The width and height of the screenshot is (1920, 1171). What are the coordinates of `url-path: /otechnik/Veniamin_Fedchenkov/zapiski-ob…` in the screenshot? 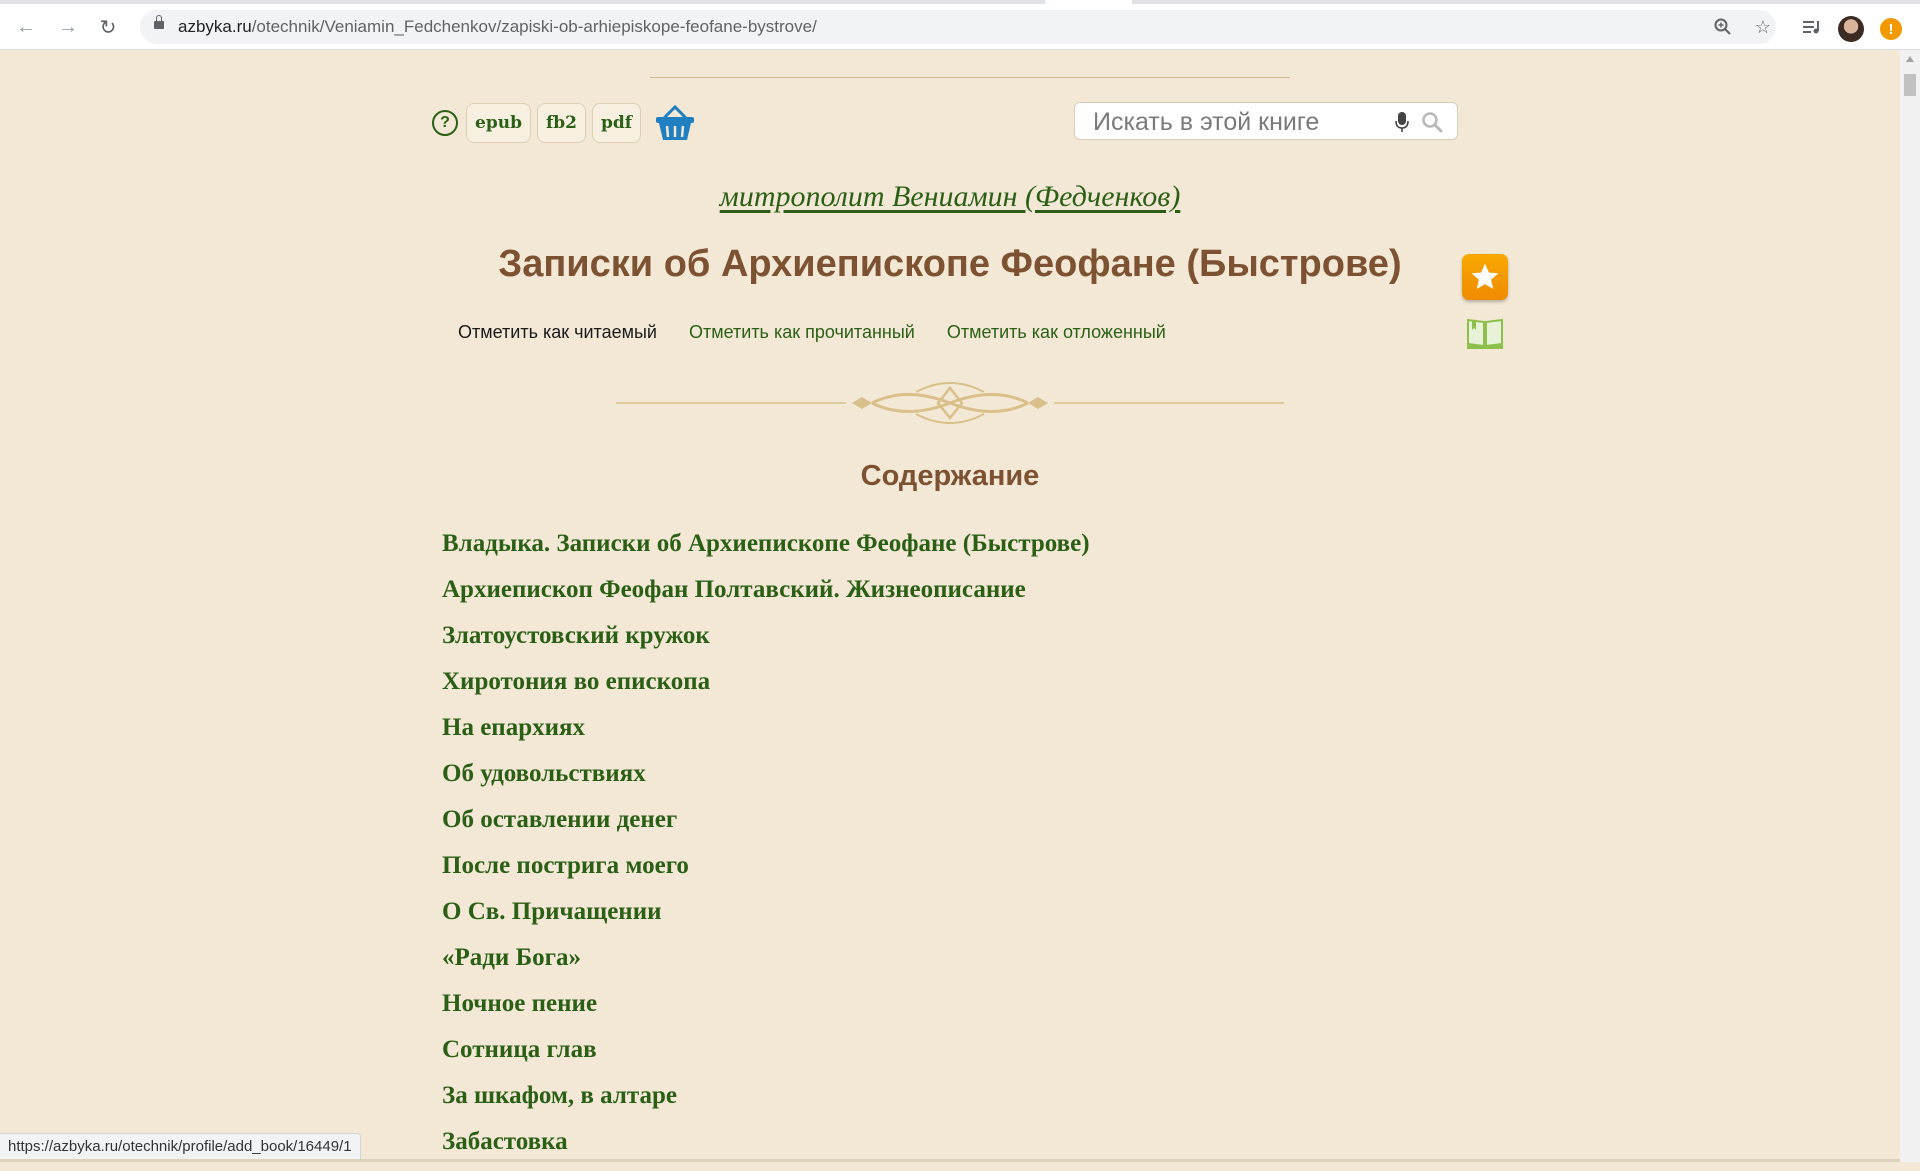 It's located at (534, 26).